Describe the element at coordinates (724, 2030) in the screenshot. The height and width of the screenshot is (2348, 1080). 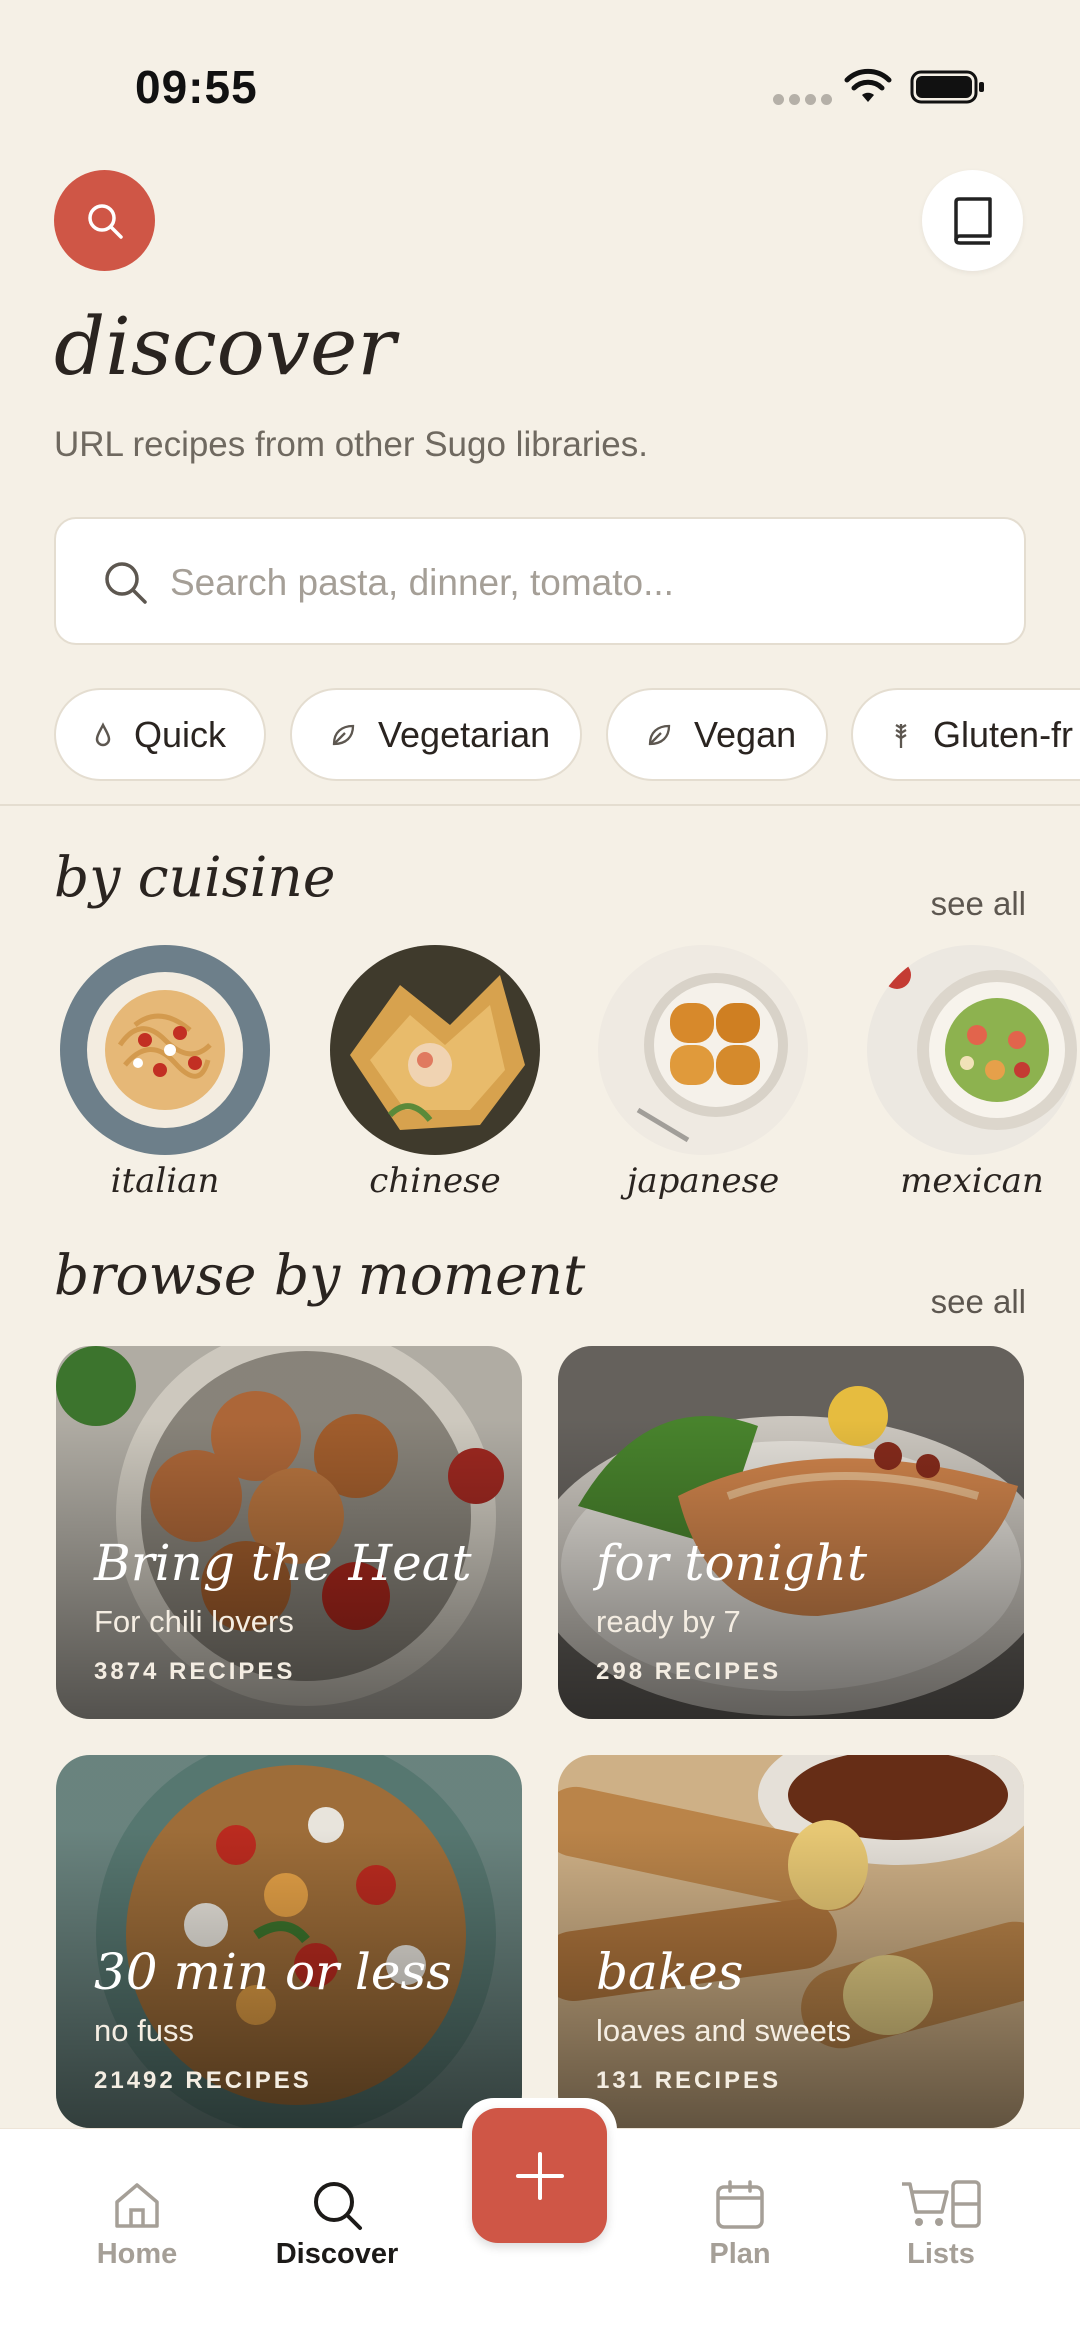
I see `moment-card-subtitle: loaves and sweets` at that location.